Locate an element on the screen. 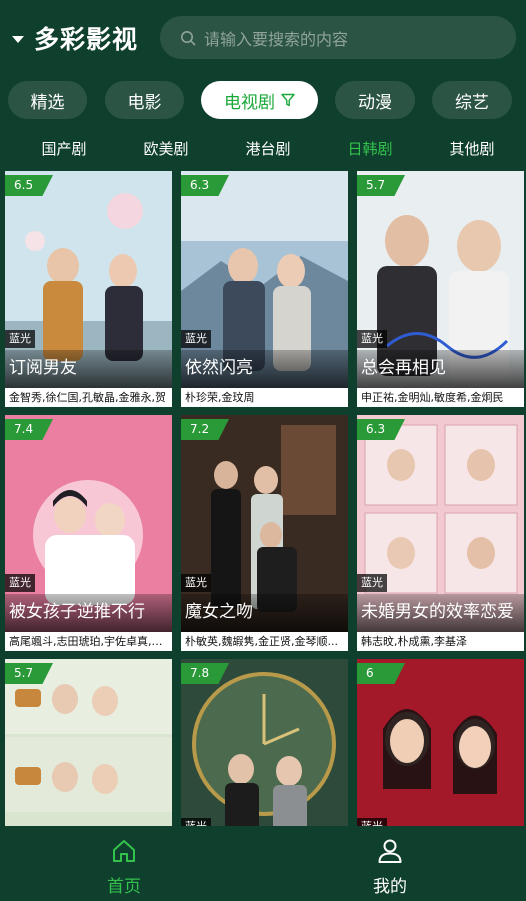 This screenshot has width=526, height=901. tab-label: 动漫 is located at coordinates (375, 102).